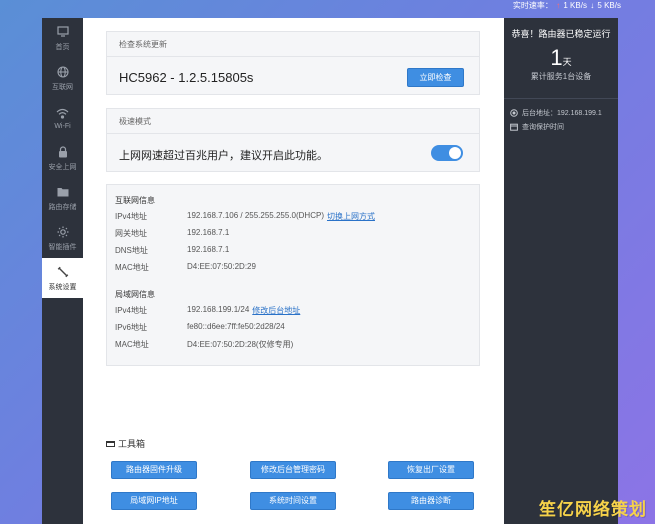 The image size is (655, 524). I want to click on sidebar-nav: 首页 互联网 Wi-Fi 安全上网 路由存储 智能插件 系统设置, so click(62, 271).